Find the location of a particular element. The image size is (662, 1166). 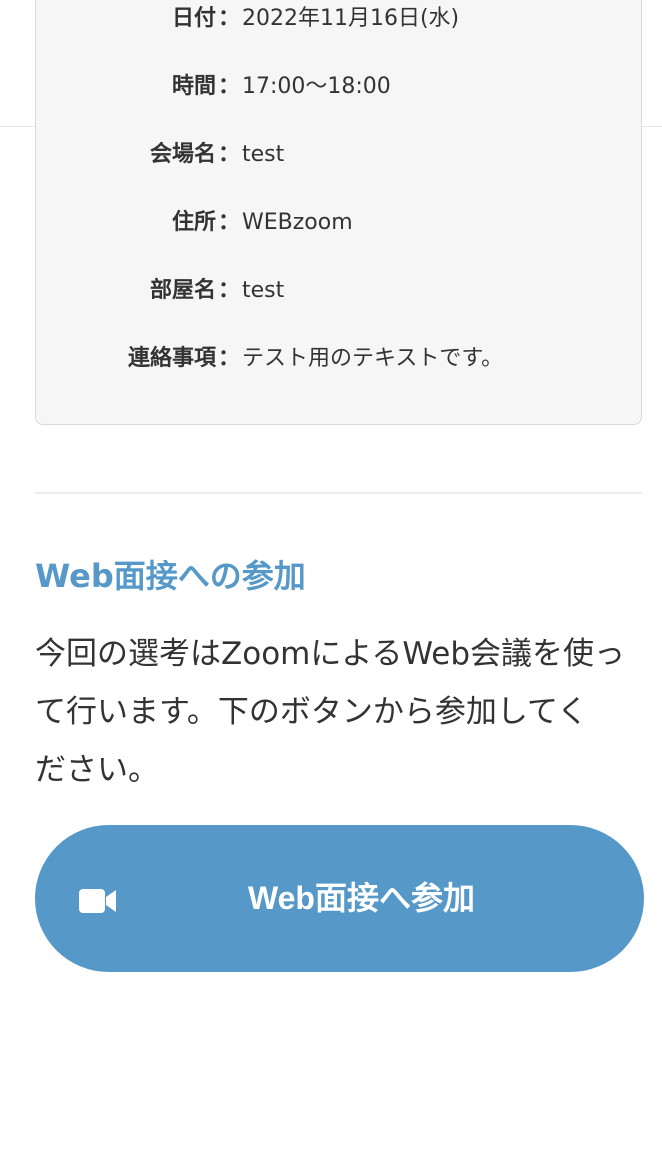

section-title: Web面接への参加 is located at coordinates (170, 576).